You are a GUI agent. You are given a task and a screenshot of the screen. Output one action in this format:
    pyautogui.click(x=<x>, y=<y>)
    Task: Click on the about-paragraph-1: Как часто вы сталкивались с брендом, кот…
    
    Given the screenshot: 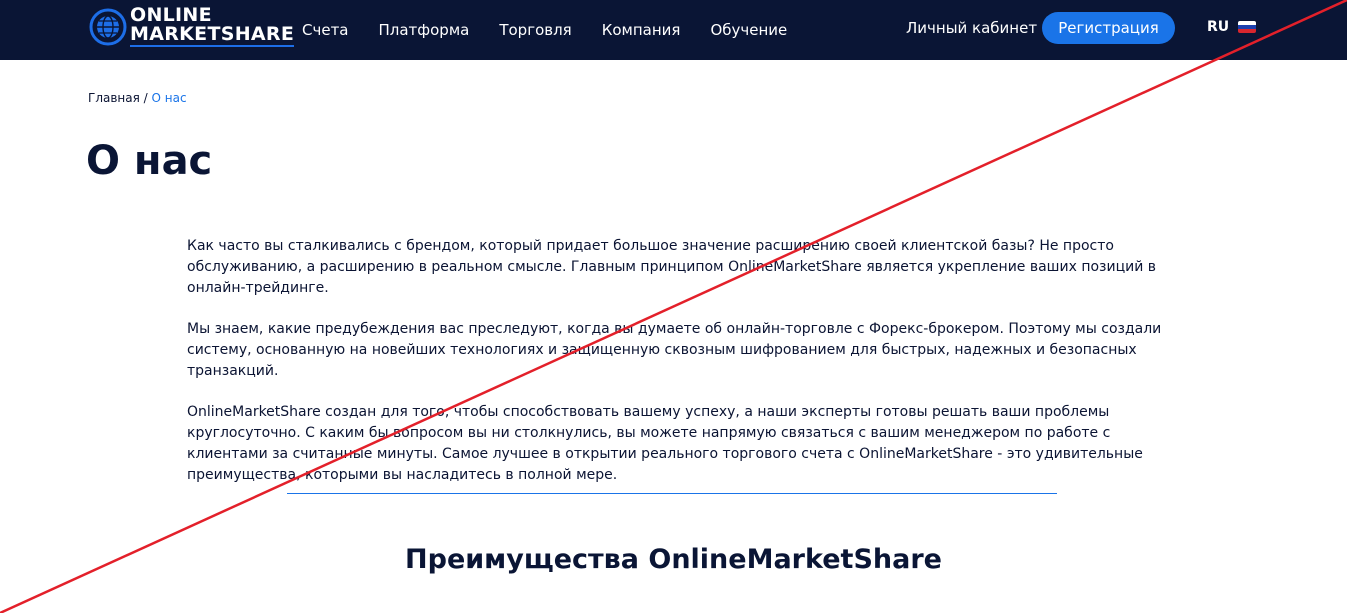 What is the action you would take?
    pyautogui.click(x=672, y=267)
    